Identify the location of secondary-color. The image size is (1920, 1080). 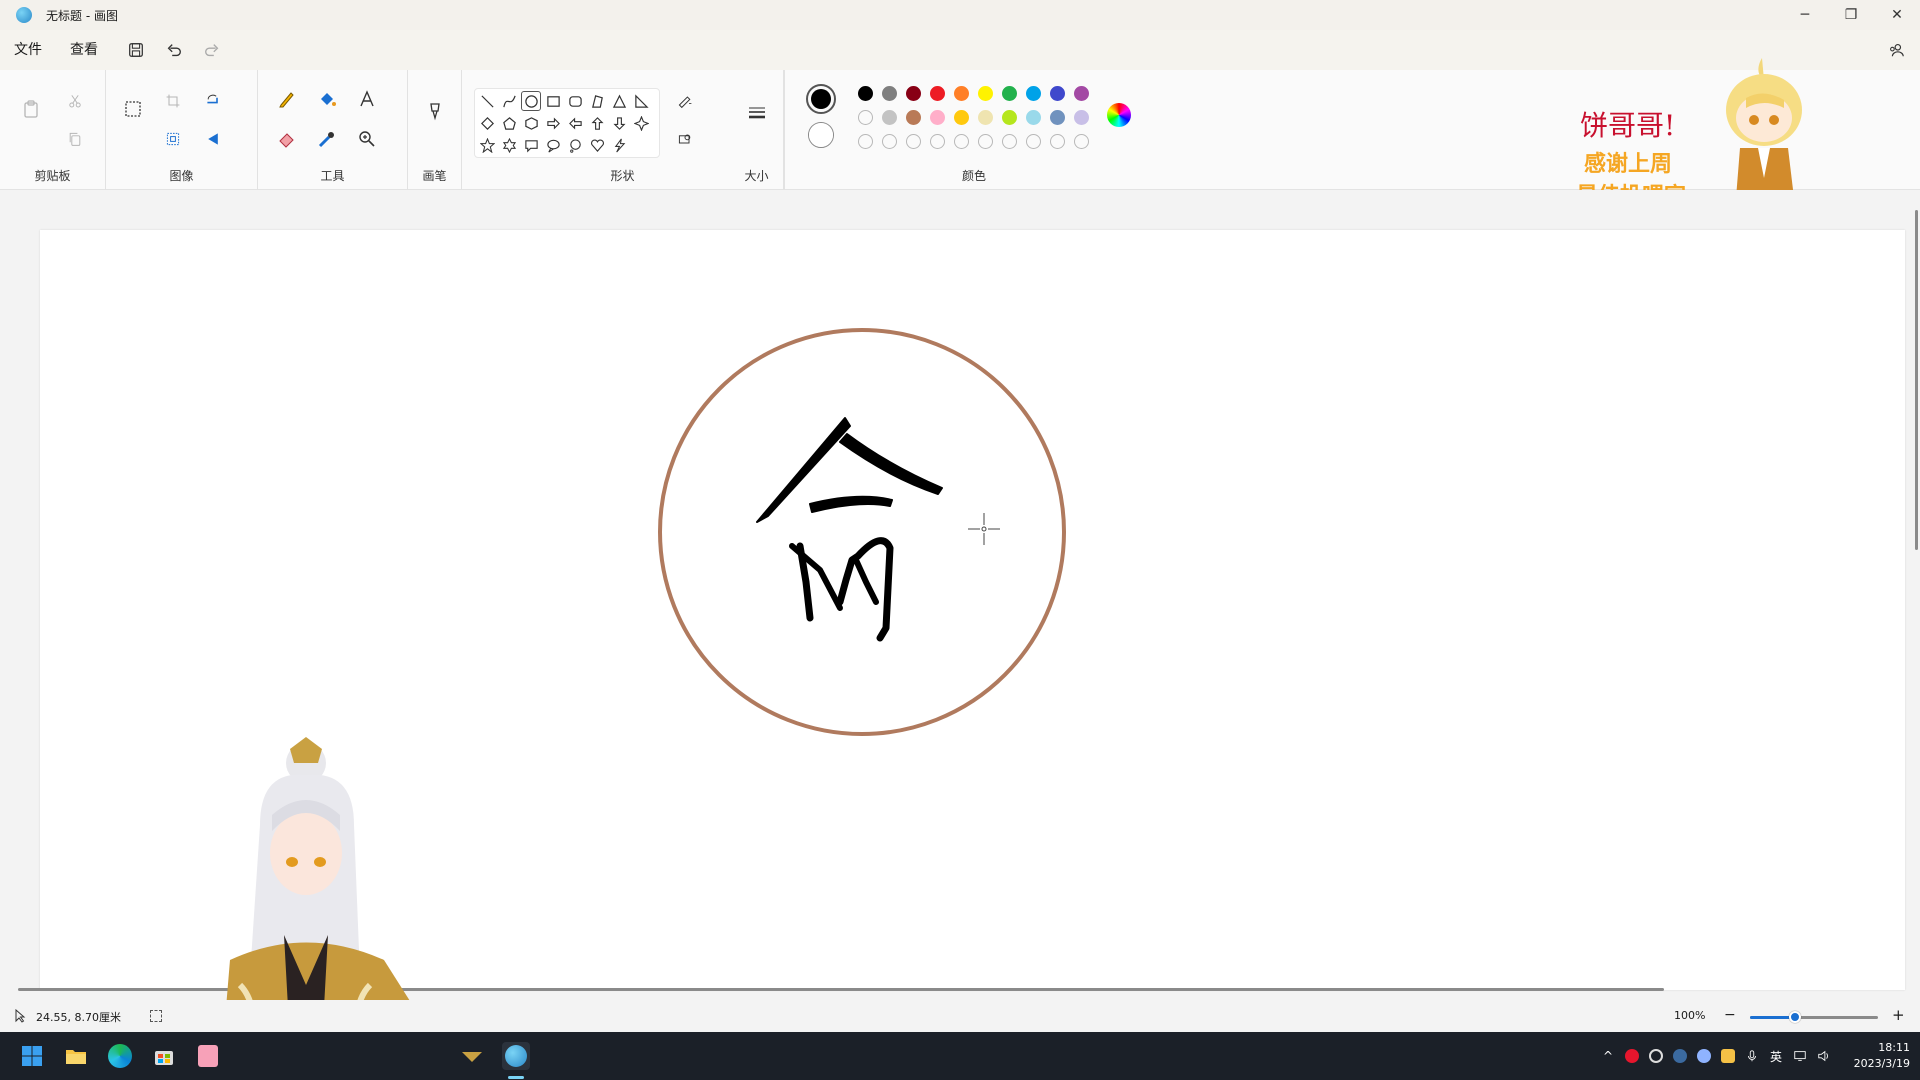
(821, 135).